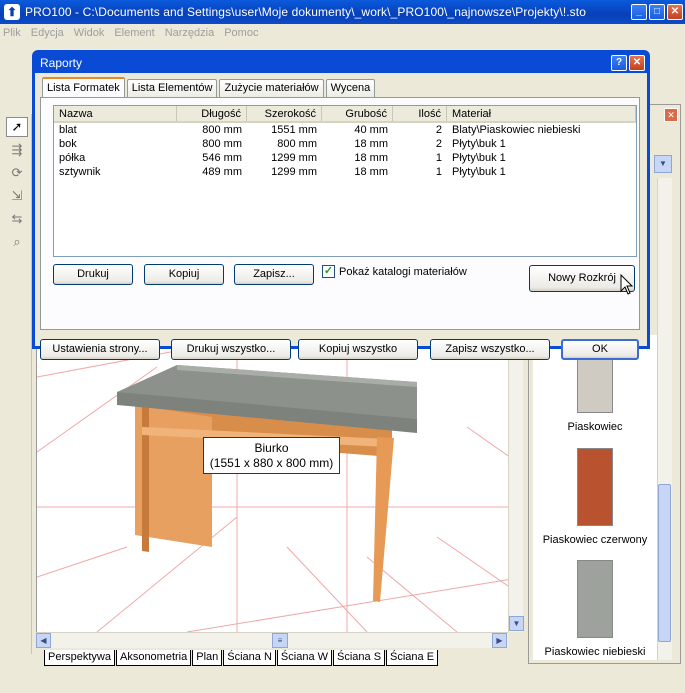  I want to click on tab-sciana-s: Ściana S, so click(359, 658).